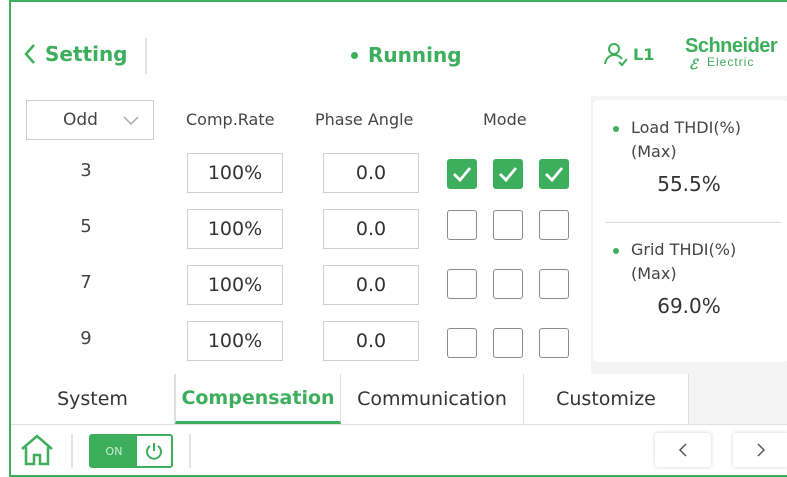 This screenshot has height=477, width=787. I want to click on header-divider, so click(146, 56).